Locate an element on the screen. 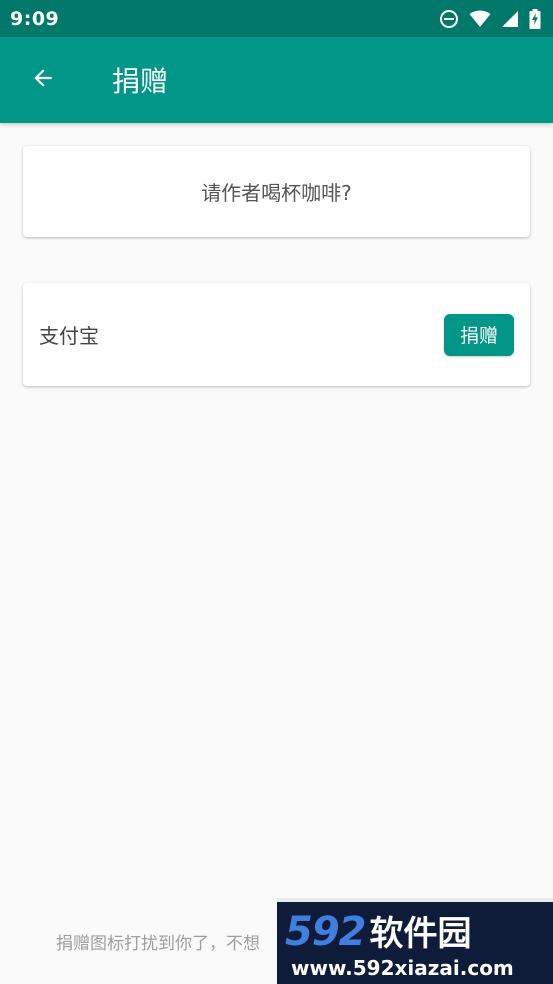 This screenshot has width=553, height=984. status-time: 9:09 is located at coordinates (35, 18).